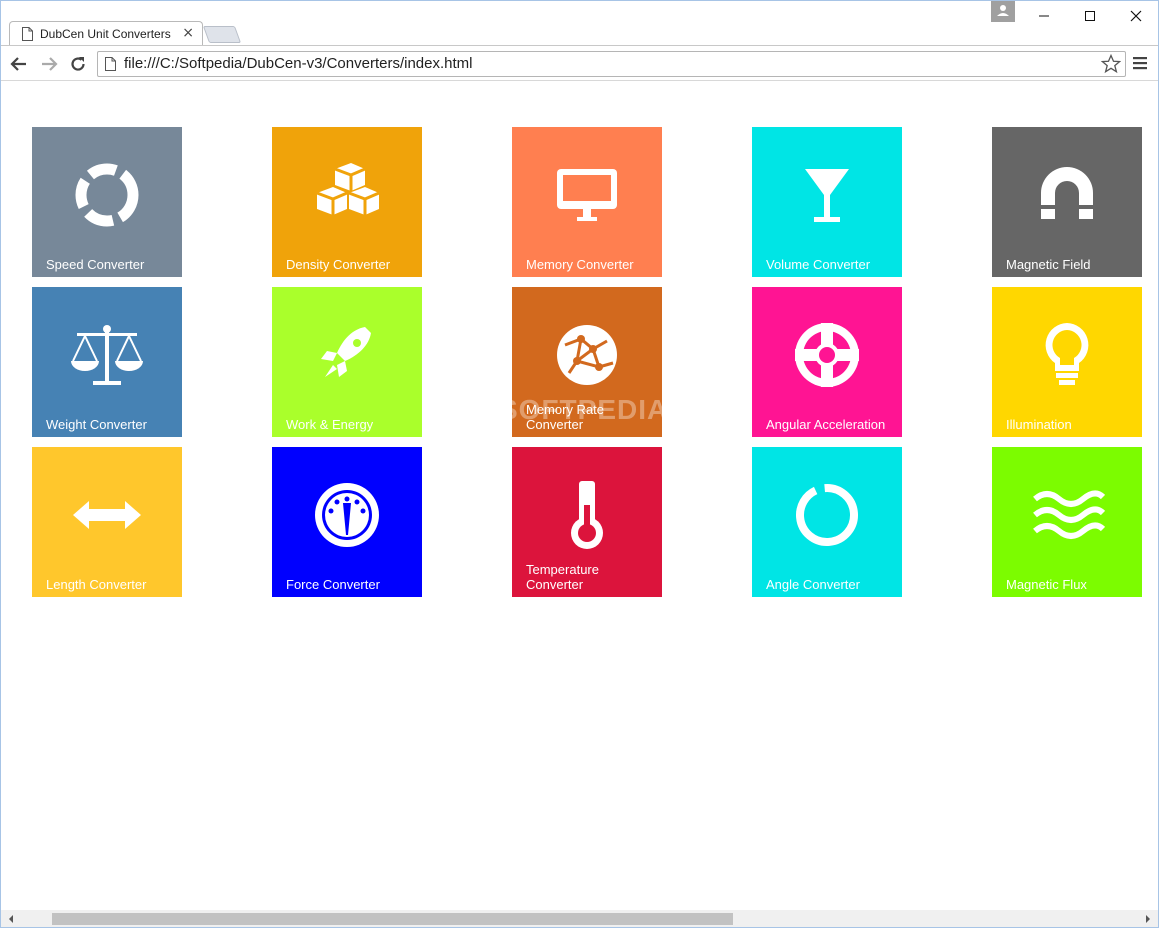  I want to click on new-tab-button, so click(222, 34).